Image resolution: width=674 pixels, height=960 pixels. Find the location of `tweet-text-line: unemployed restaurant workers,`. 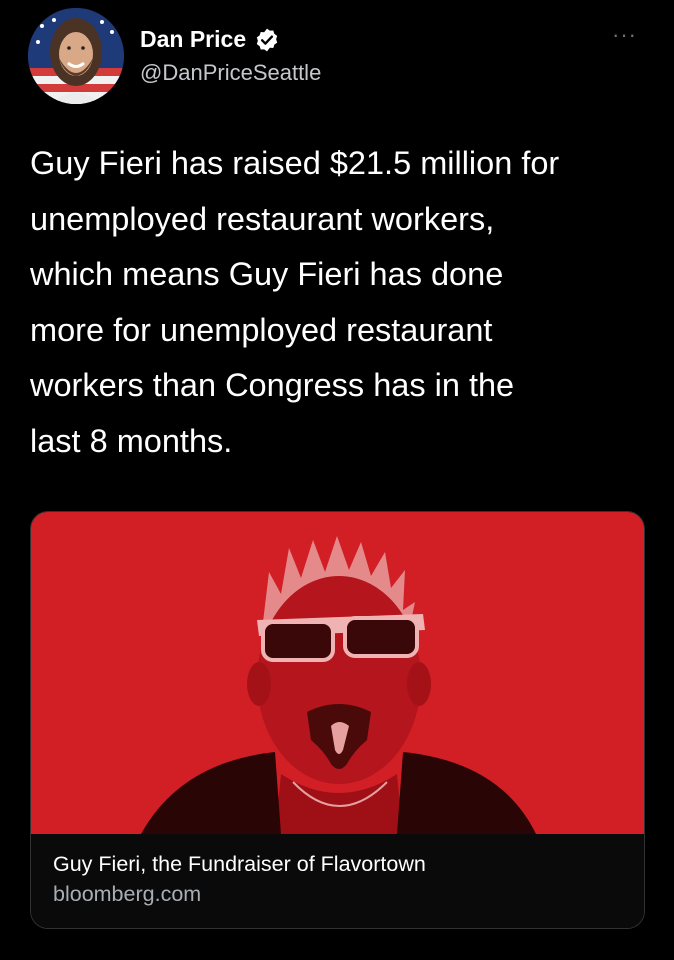

tweet-text-line: unemployed restaurant workers, is located at coordinates (262, 218).